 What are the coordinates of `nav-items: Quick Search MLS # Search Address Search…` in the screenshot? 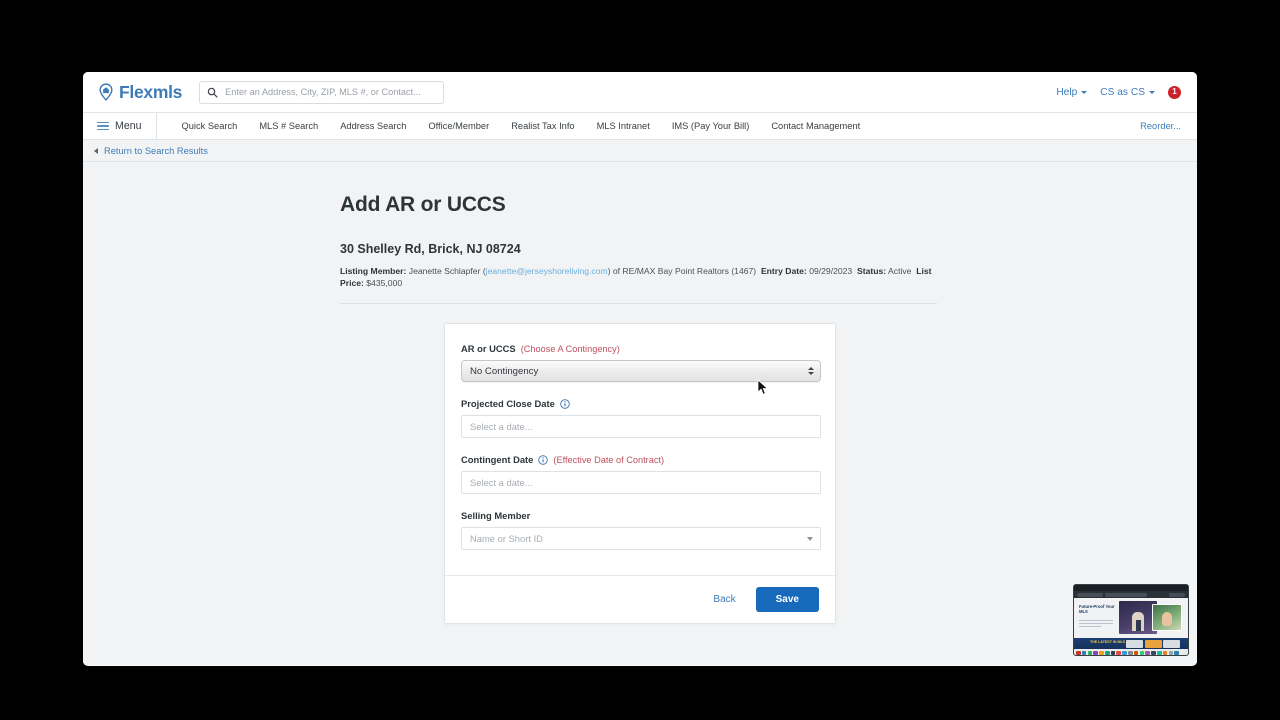 It's located at (521, 126).